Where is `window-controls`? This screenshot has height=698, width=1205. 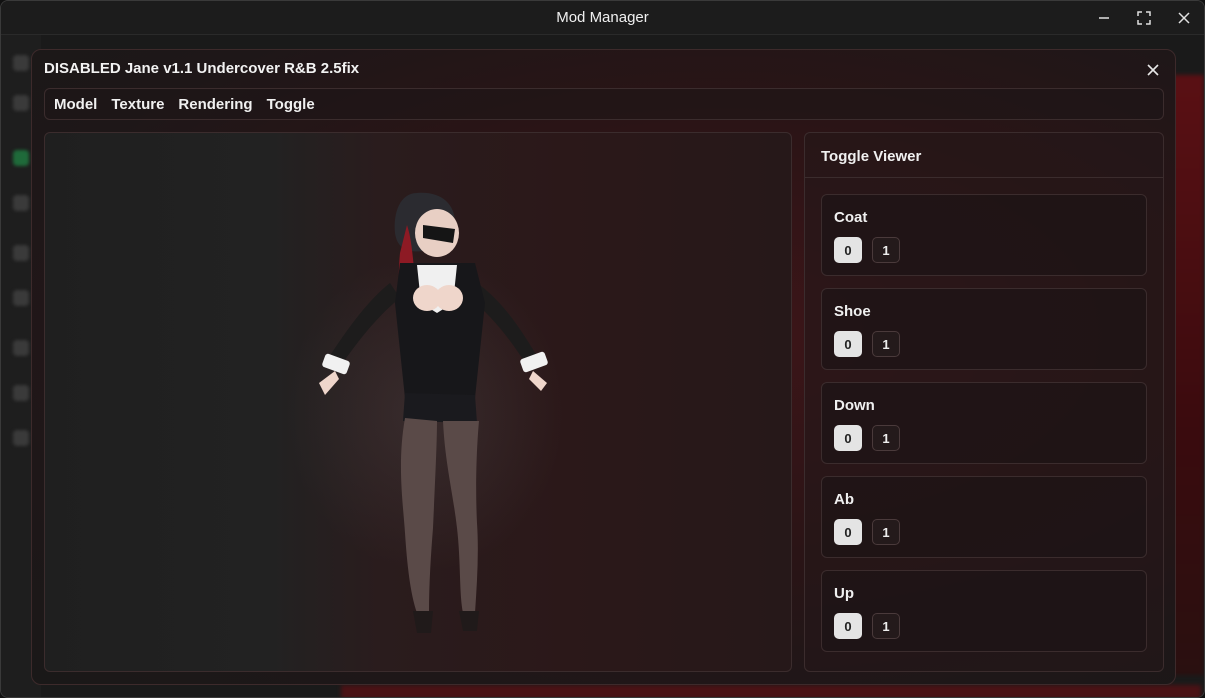 window-controls is located at coordinates (1144, 18).